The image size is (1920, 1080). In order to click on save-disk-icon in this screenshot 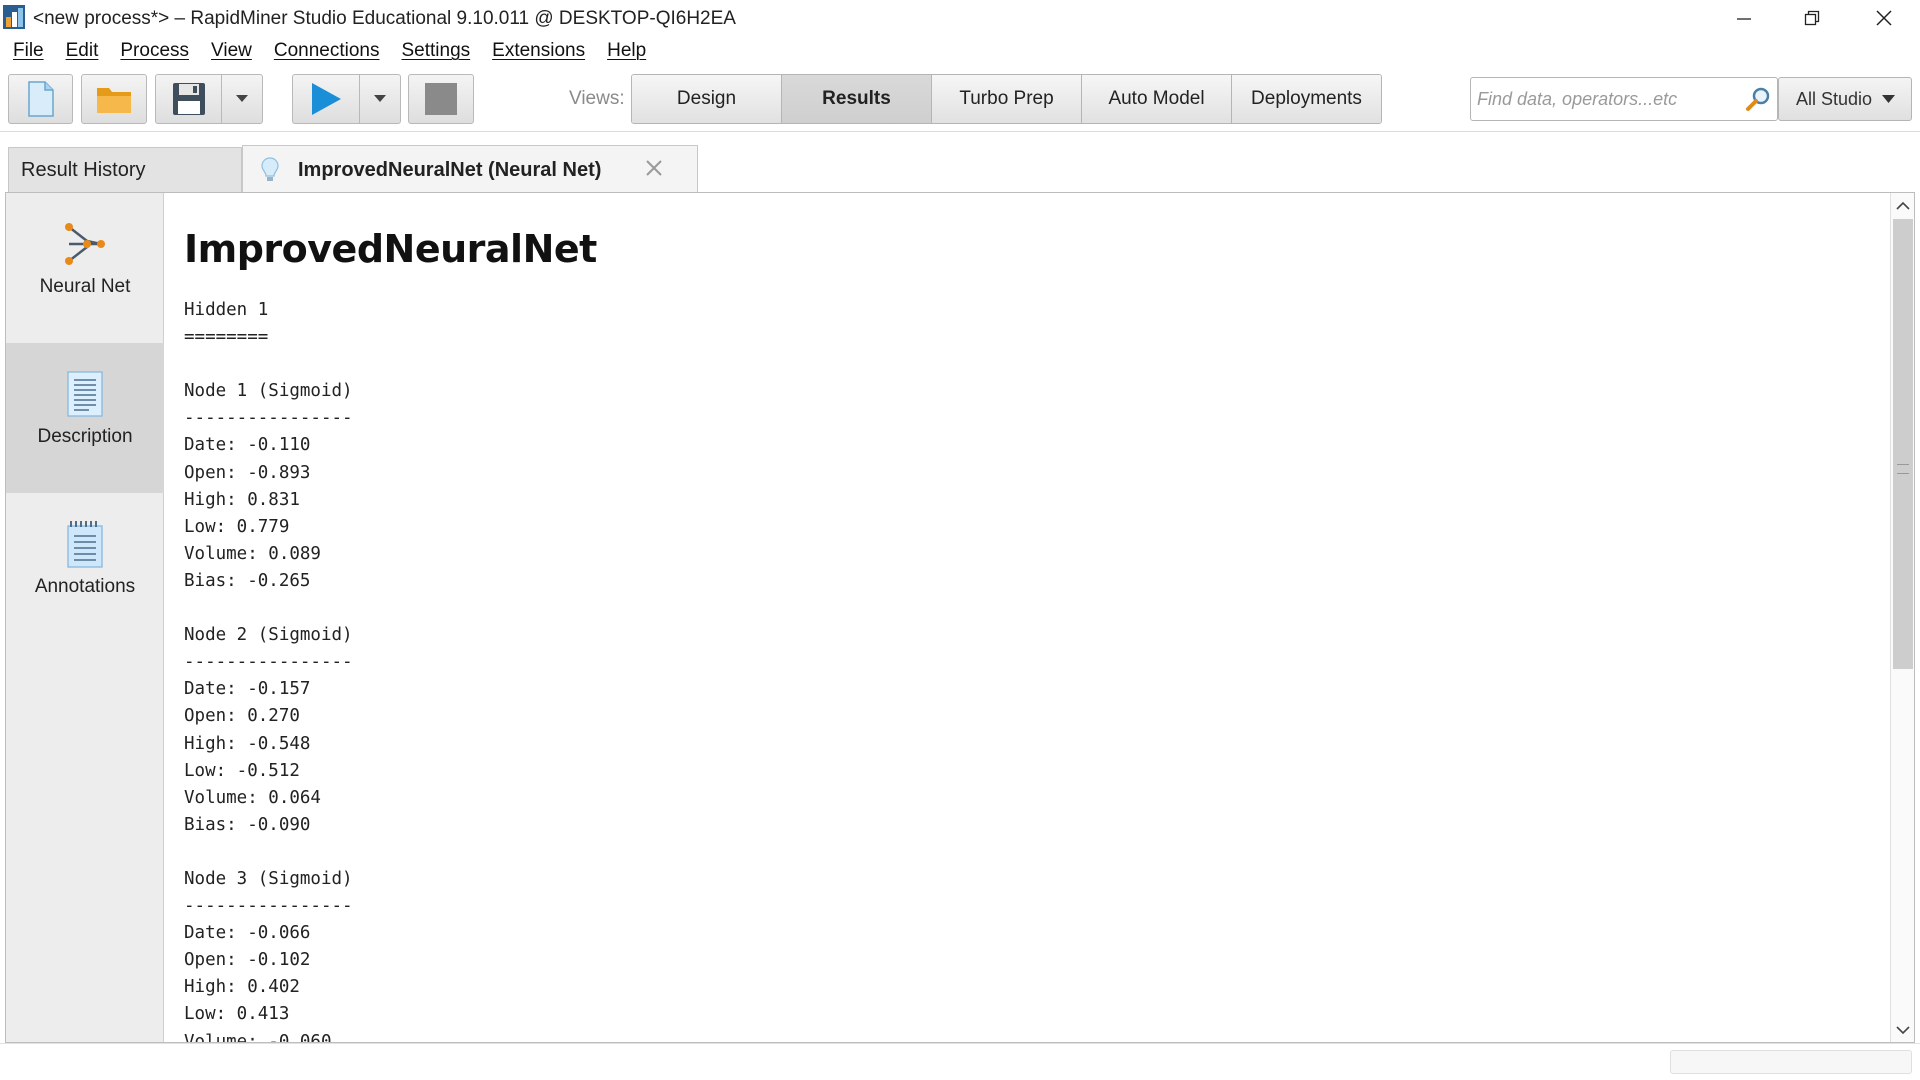, I will do `click(188, 99)`.